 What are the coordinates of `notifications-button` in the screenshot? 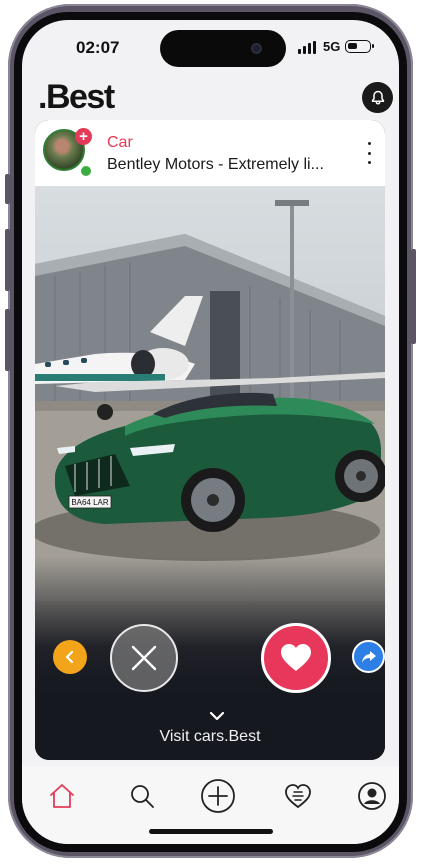 It's located at (377, 97).